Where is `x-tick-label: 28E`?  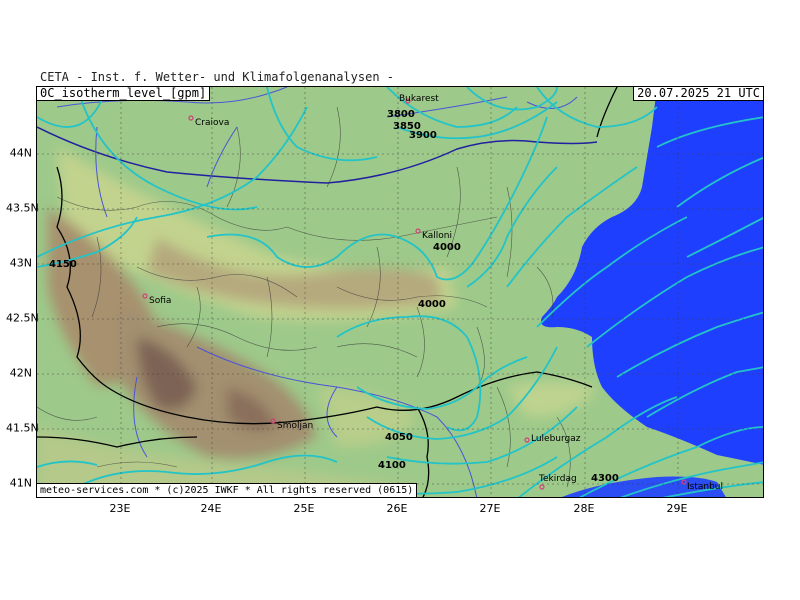
x-tick-label: 28E is located at coordinates (584, 508).